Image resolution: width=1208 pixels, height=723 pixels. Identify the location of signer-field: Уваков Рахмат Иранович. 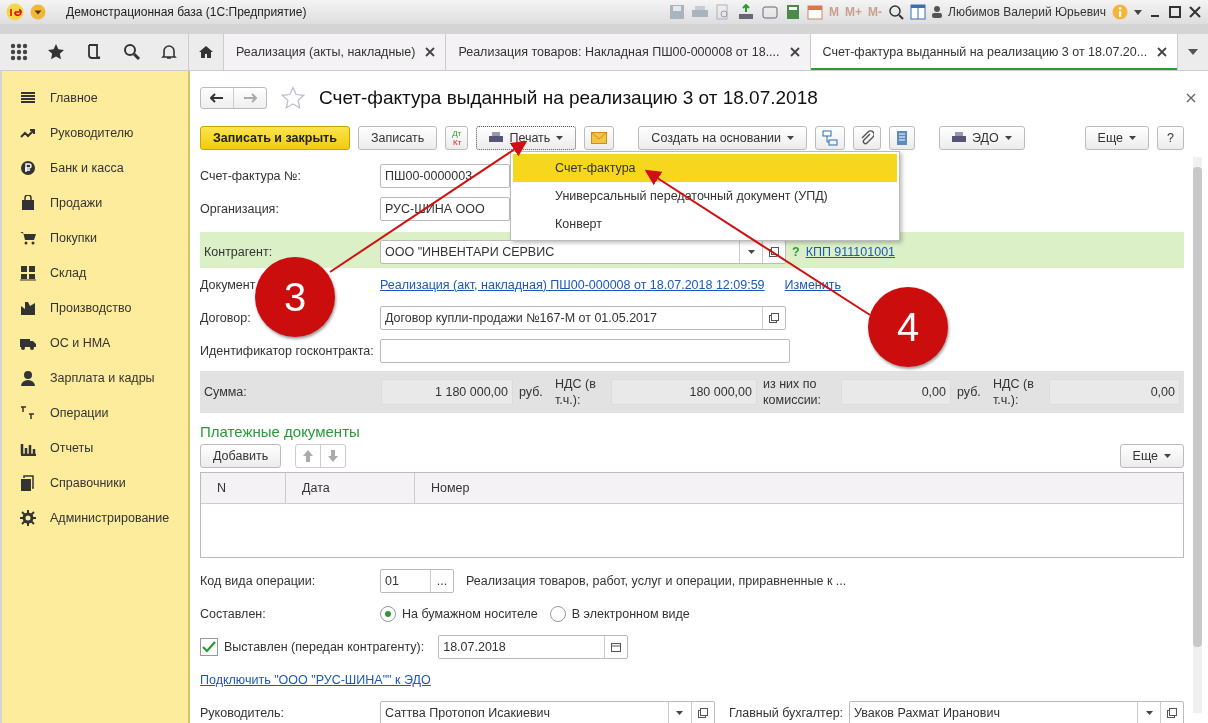
(1016, 712).